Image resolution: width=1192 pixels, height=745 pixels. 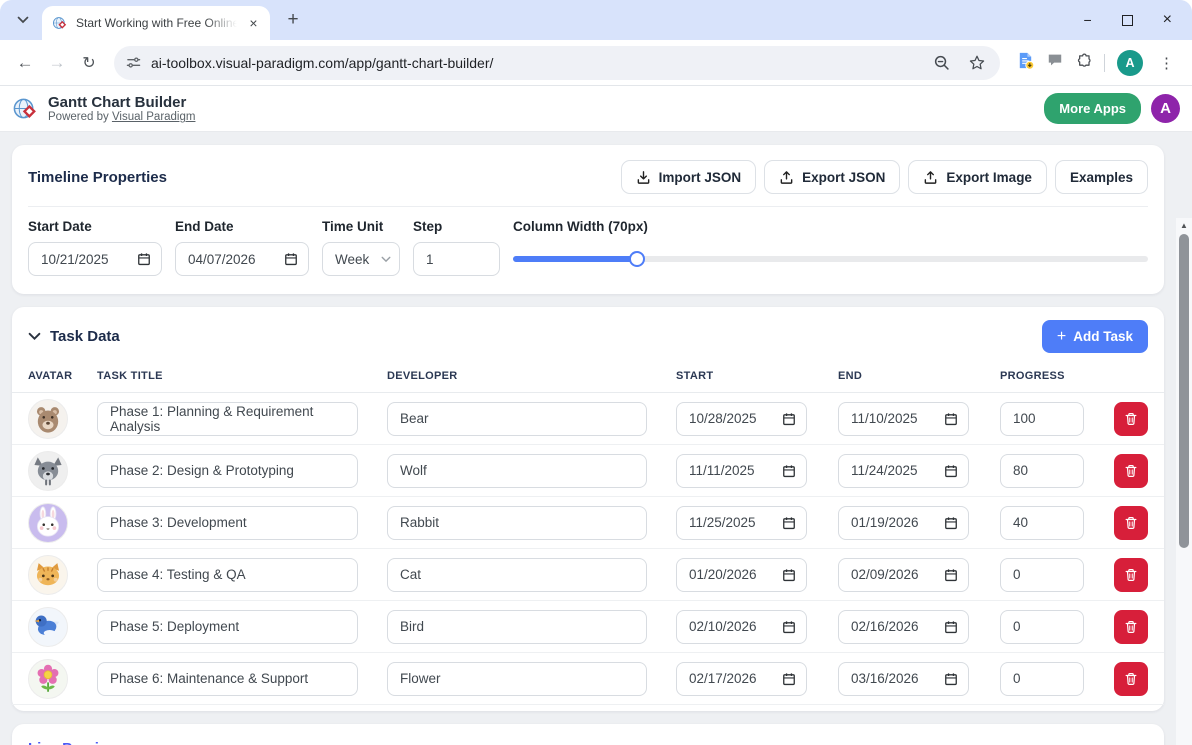 What do you see at coordinates (977, 177) in the screenshot?
I see `export-image-button: Export Image` at bounding box center [977, 177].